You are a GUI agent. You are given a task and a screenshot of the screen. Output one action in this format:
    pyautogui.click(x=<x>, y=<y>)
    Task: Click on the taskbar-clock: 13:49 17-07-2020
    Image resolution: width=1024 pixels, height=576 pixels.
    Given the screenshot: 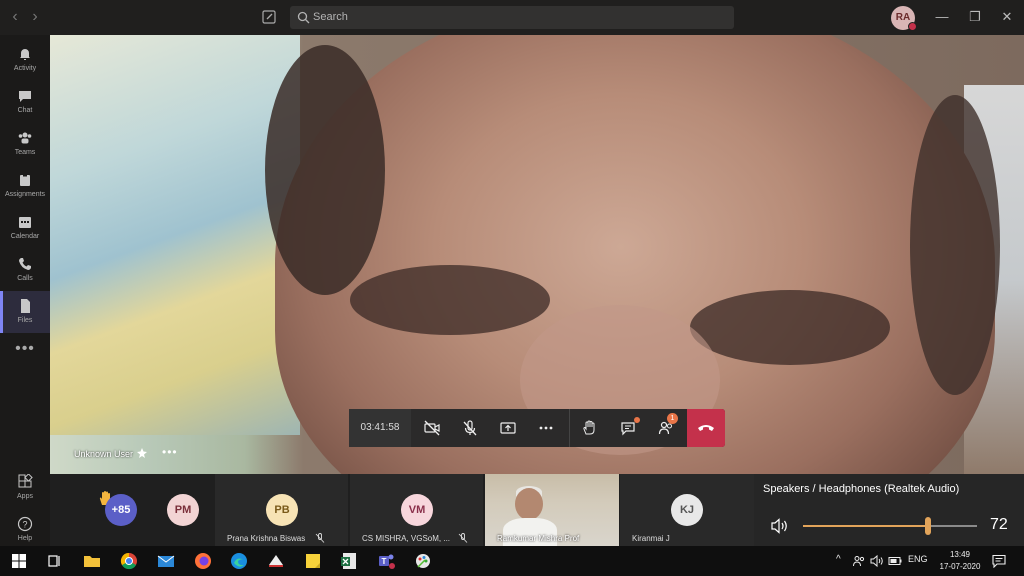 What is the action you would take?
    pyautogui.click(x=960, y=561)
    